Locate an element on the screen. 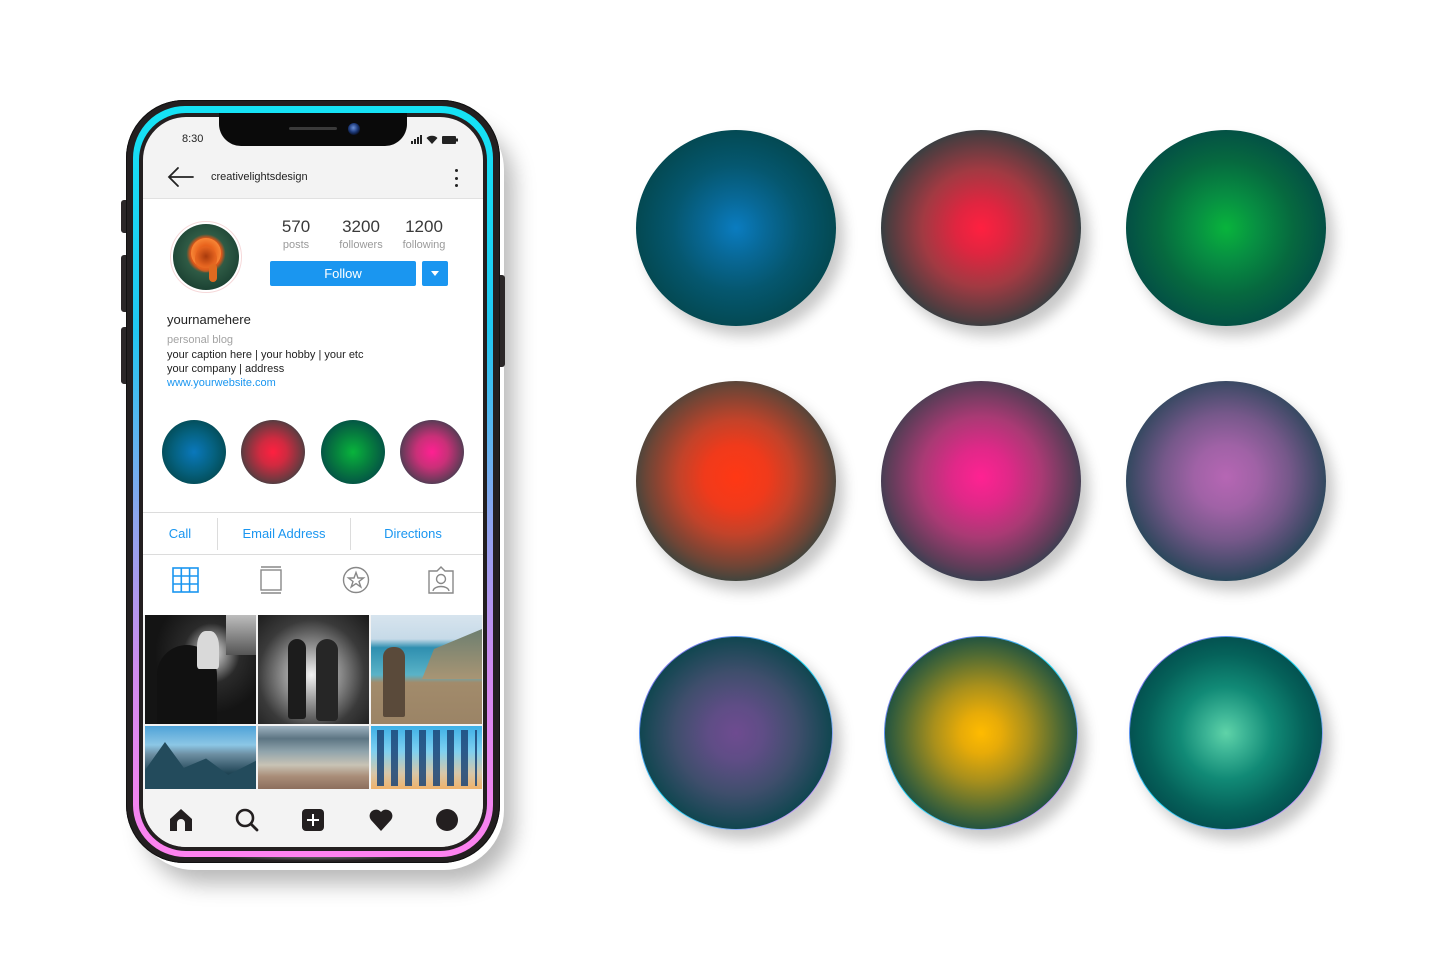 The image size is (1445, 963). home-icon is located at coordinates (181, 820).